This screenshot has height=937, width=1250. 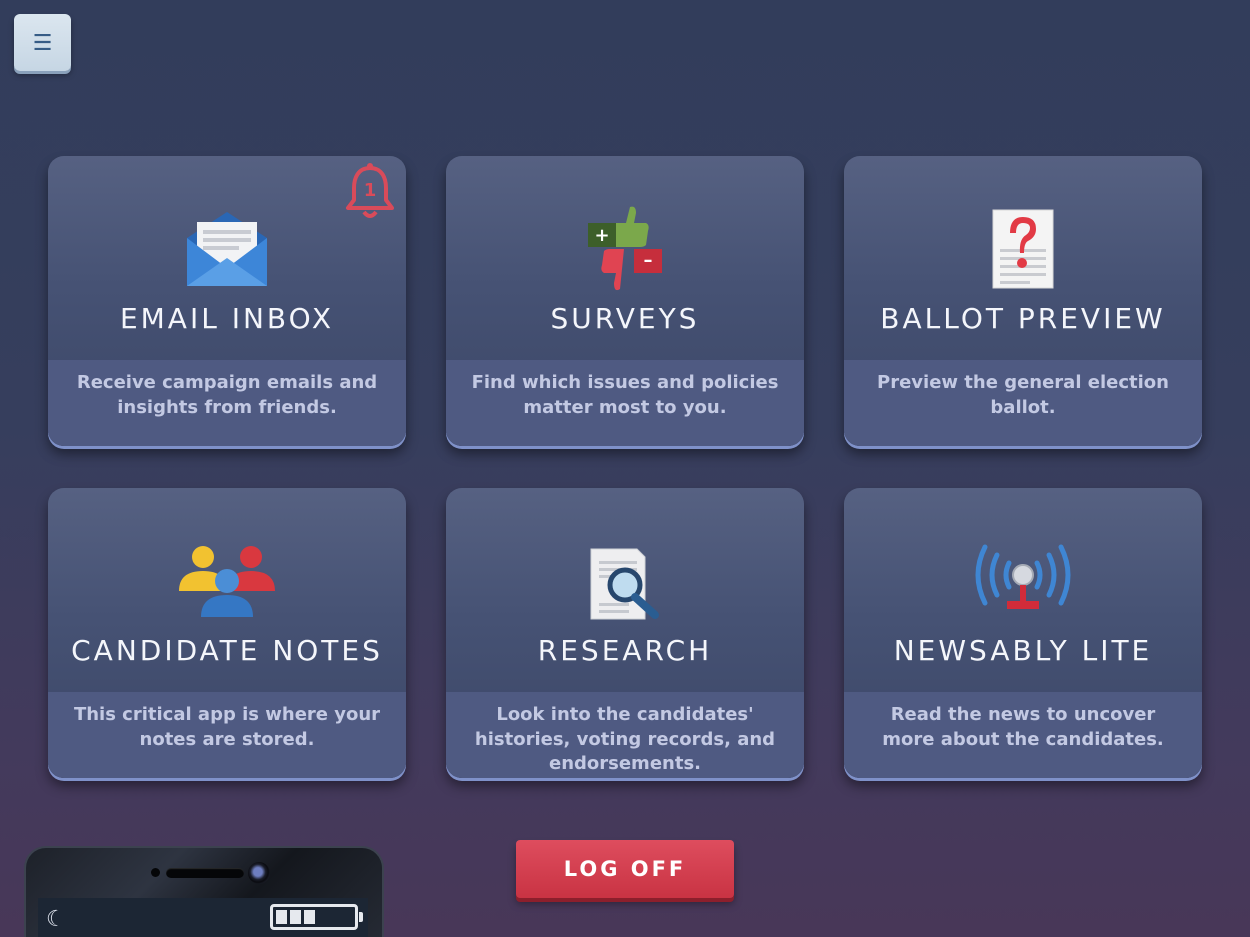 I want to click on card-description: Preview the general election ballot., so click(x=1023, y=403).